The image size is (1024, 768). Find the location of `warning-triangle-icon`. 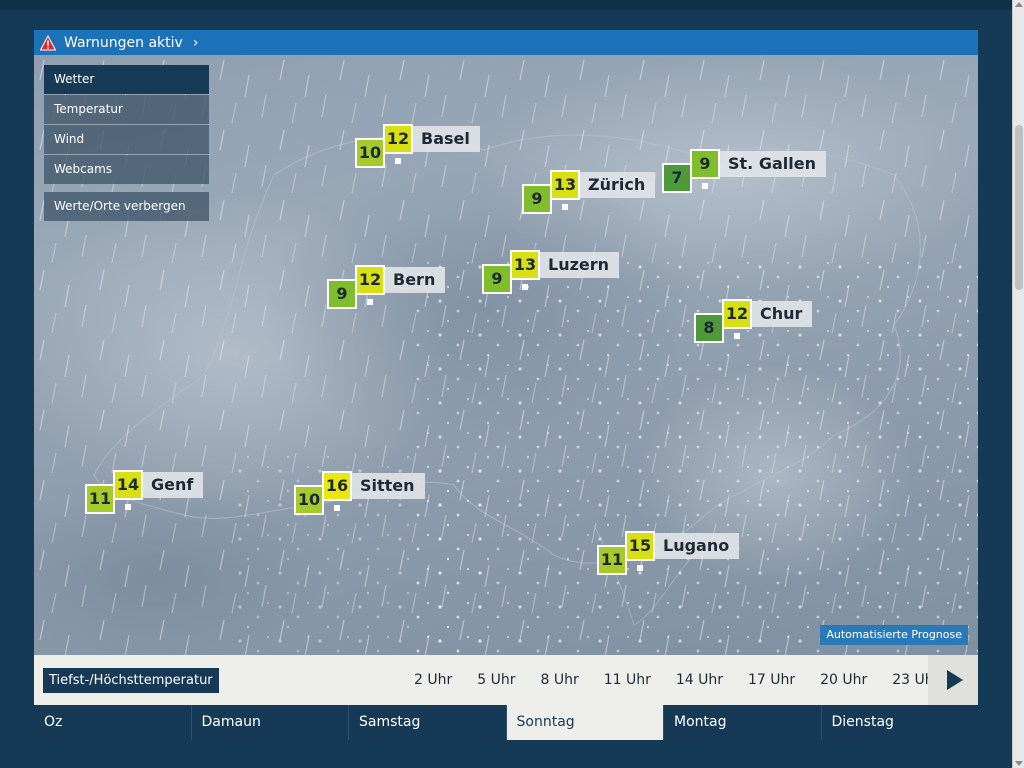

warning-triangle-icon is located at coordinates (48, 42).